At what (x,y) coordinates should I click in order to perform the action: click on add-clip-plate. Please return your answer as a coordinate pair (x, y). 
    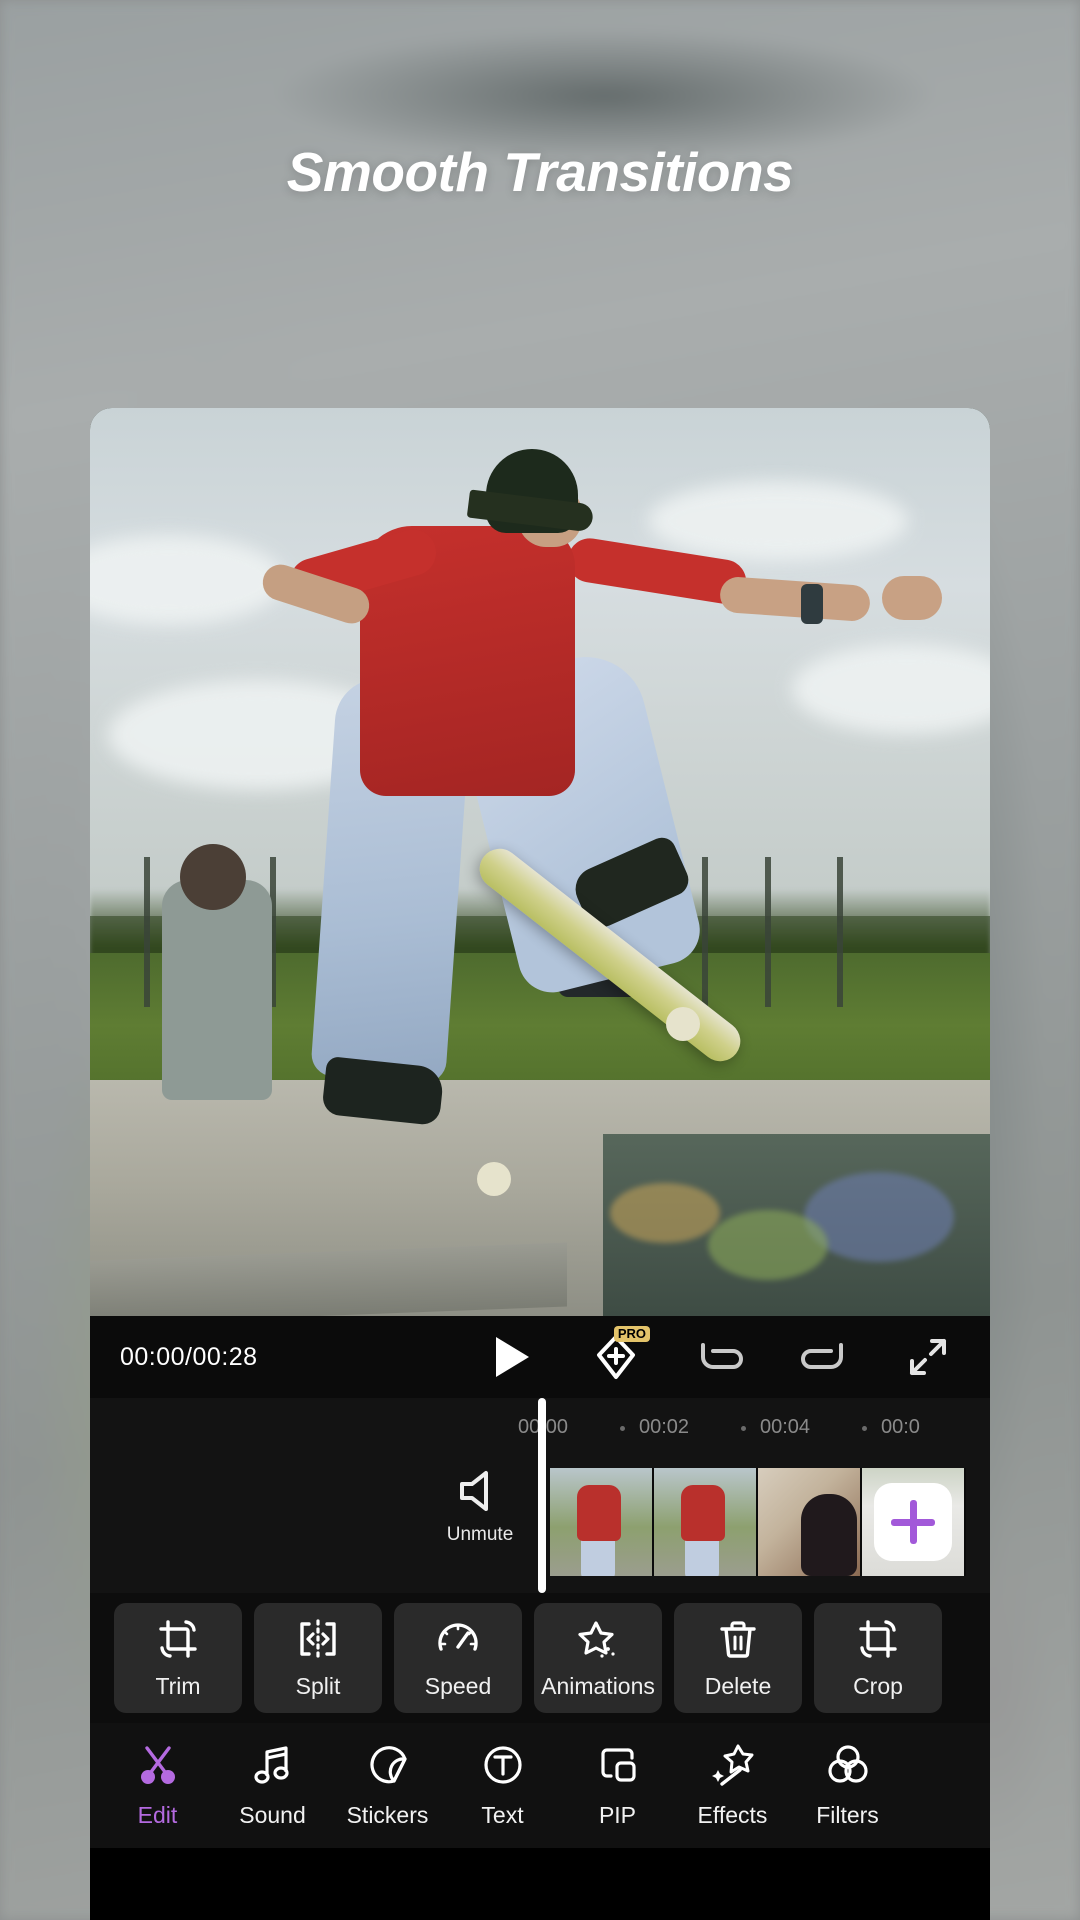
    Looking at the image, I should click on (913, 1522).